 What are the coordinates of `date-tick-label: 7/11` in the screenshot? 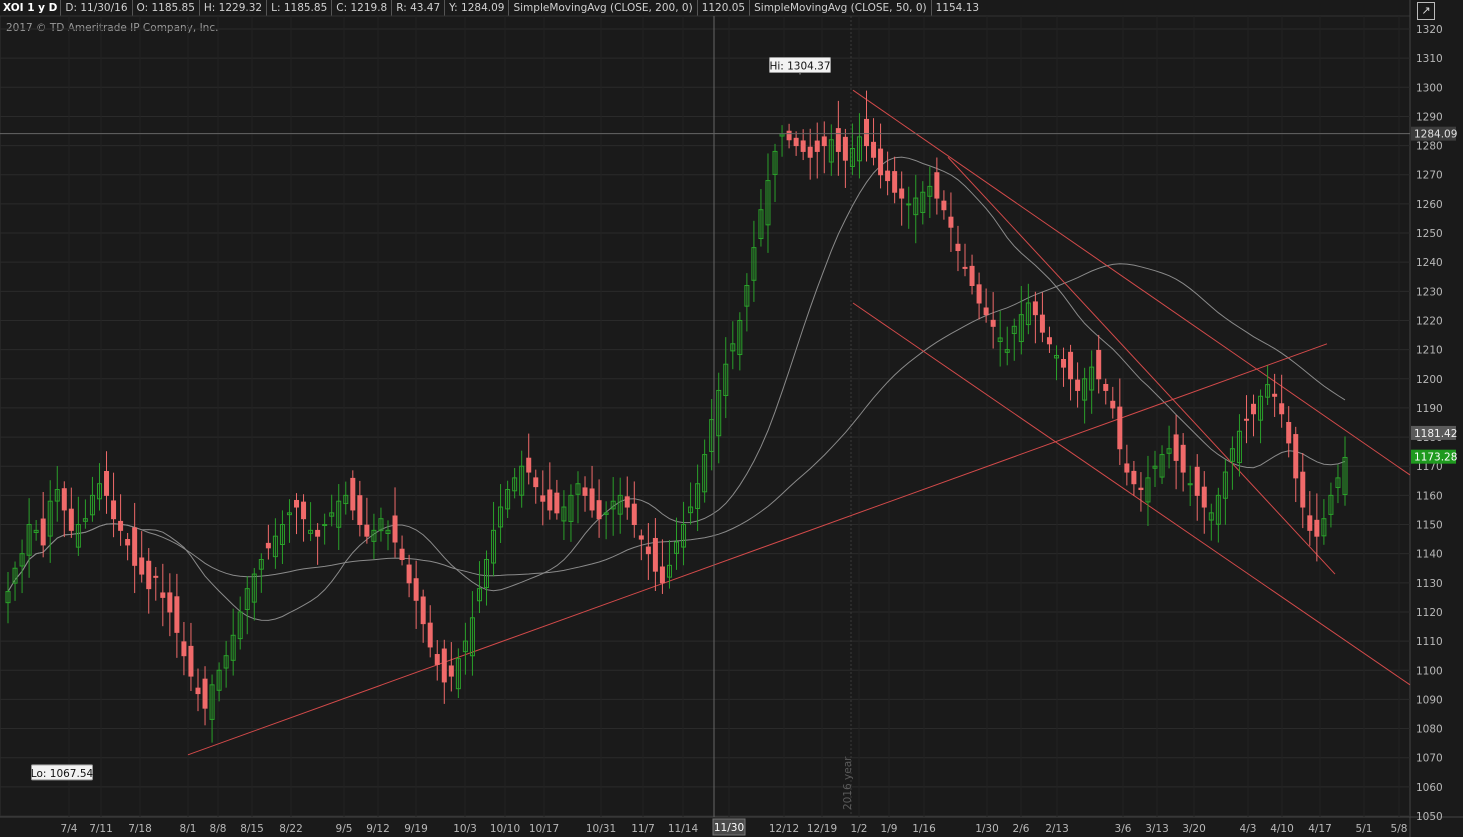 It's located at (101, 829).